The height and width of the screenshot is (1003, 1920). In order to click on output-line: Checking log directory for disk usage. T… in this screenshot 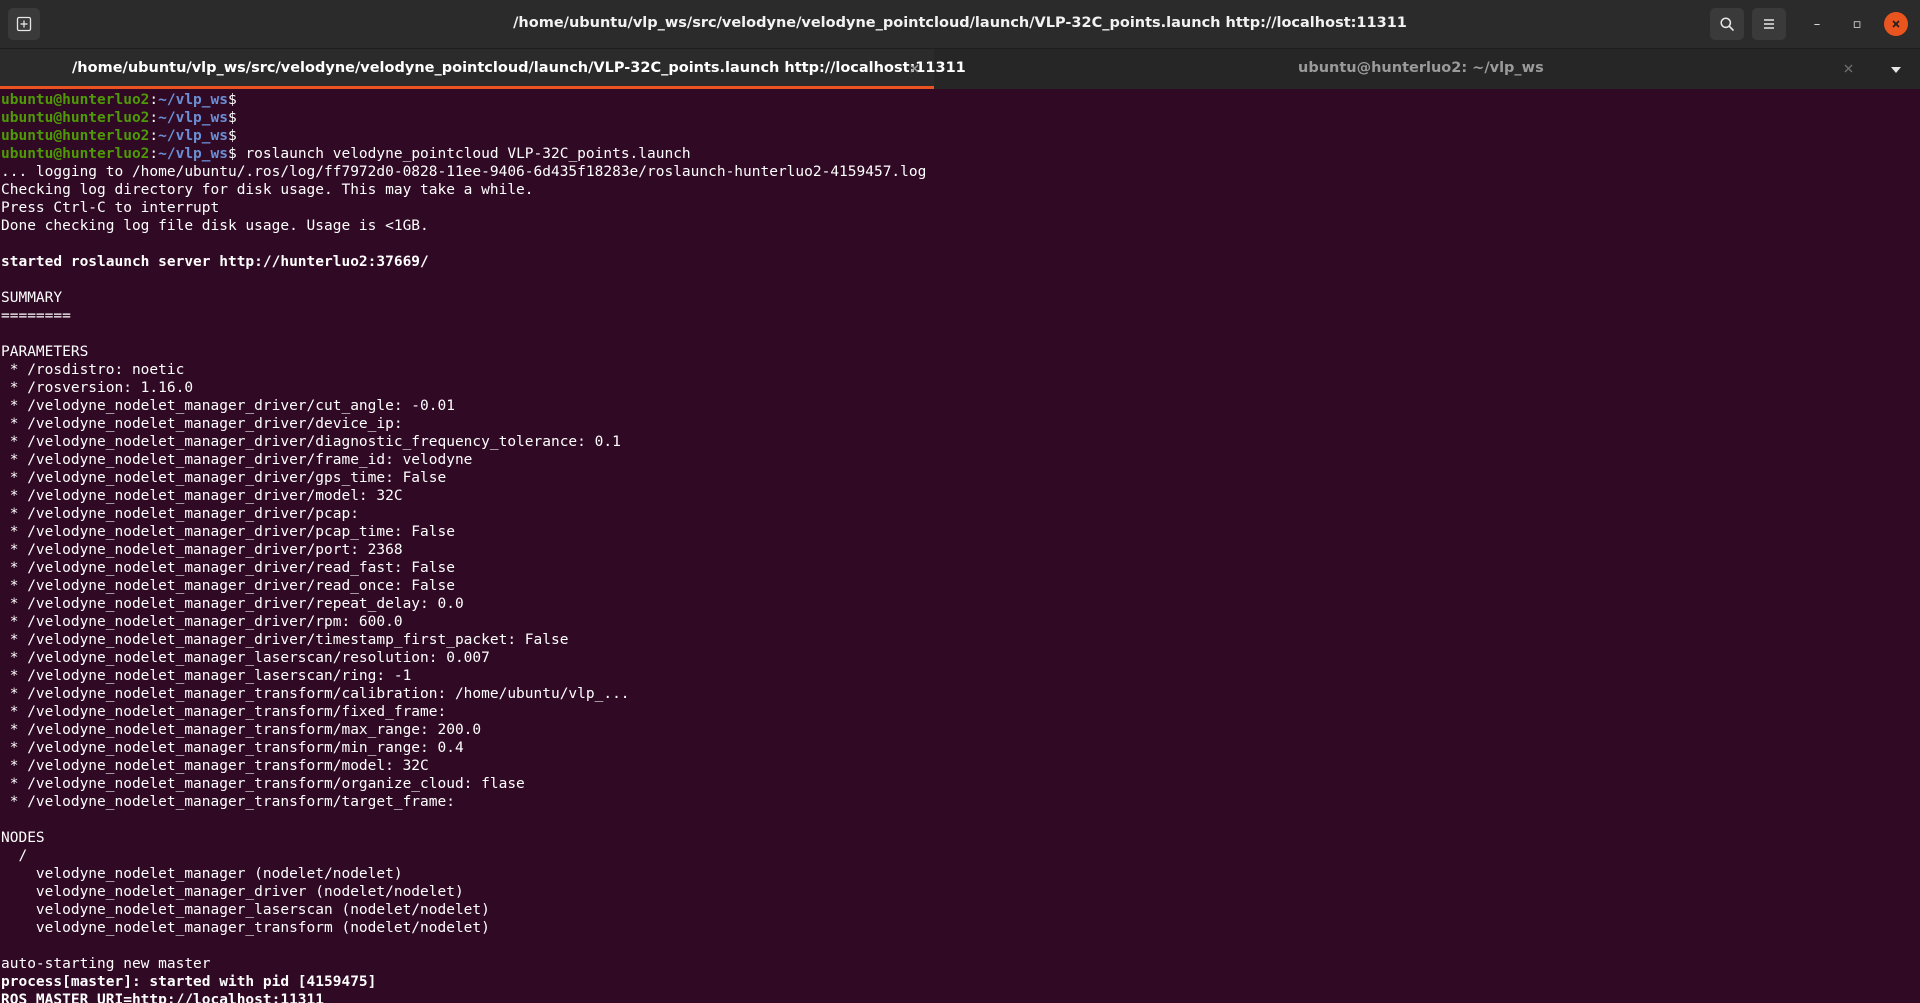, I will do `click(267, 190)`.